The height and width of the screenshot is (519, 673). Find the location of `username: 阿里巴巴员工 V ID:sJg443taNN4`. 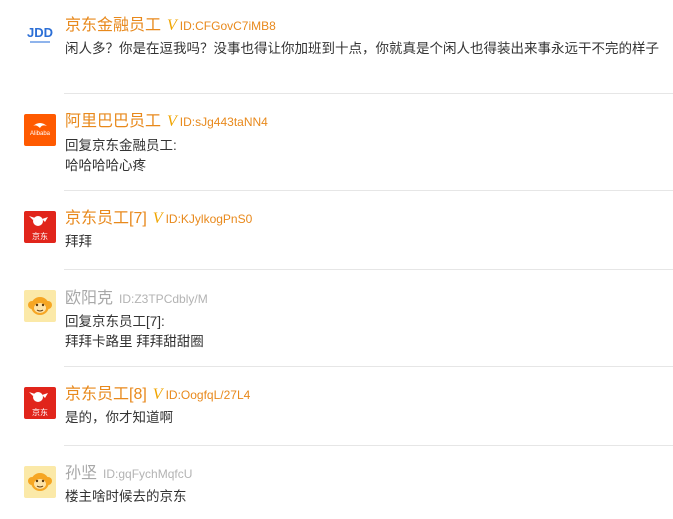

username: 阿里巴巴员工 V ID:sJg443taNN4 is located at coordinates (166, 122).